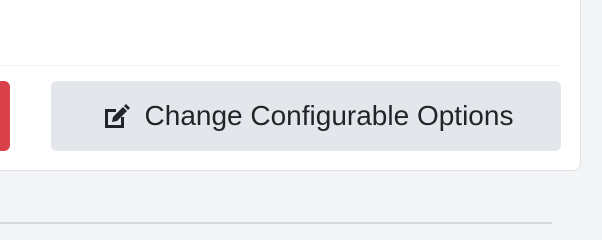 The height and width of the screenshot is (240, 602). I want to click on danger-button, so click(5, 116).